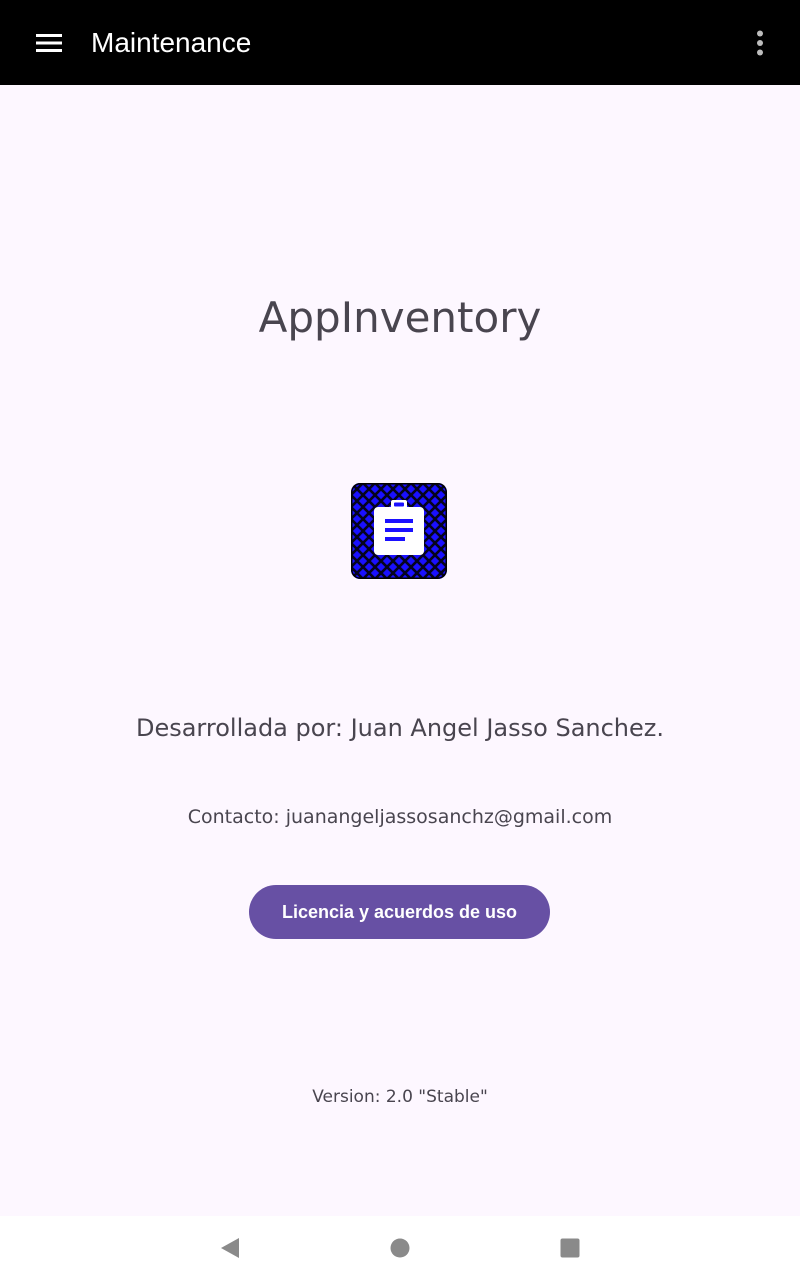 This screenshot has height=1280, width=800. What do you see at coordinates (49, 43) in the screenshot?
I see `hamburger-menu-icon` at bounding box center [49, 43].